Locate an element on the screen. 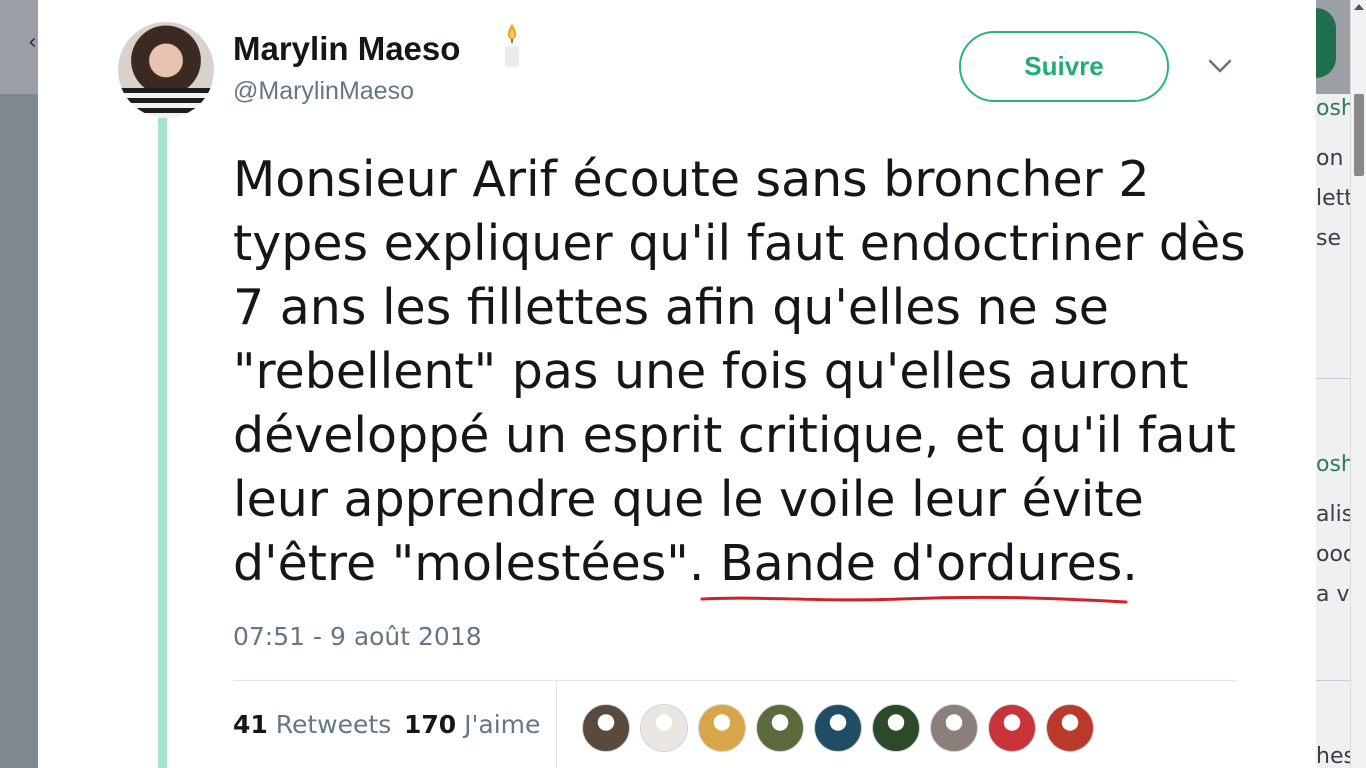 The height and width of the screenshot is (768, 1366). background-text-fragment: hes is located at coordinates (1333, 756).